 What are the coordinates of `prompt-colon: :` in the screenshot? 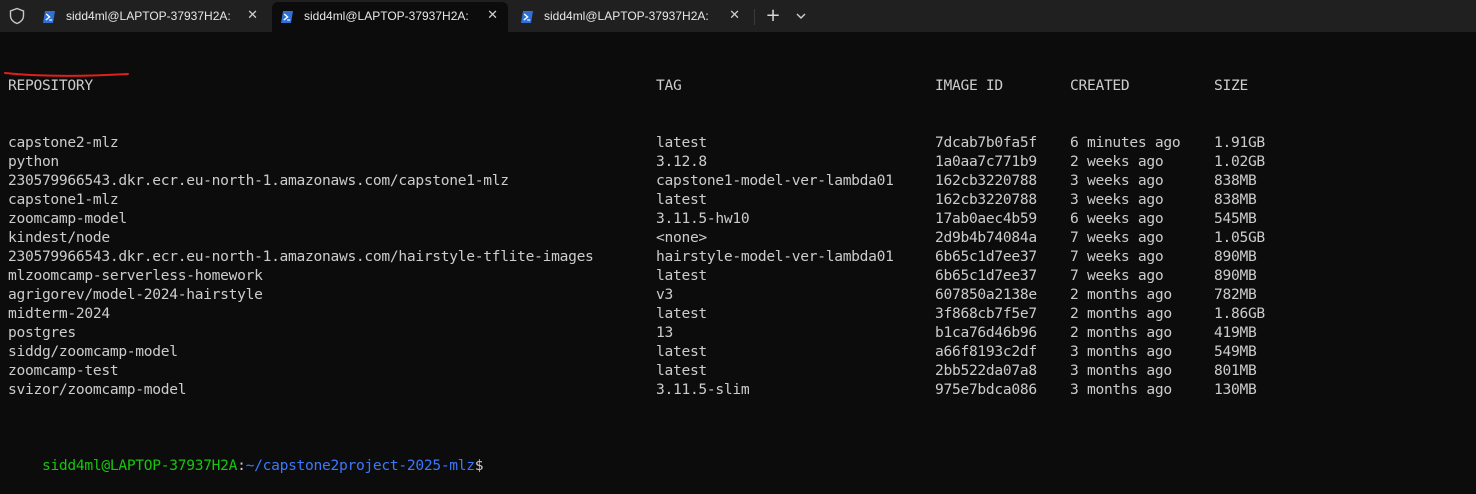 It's located at (241, 465).